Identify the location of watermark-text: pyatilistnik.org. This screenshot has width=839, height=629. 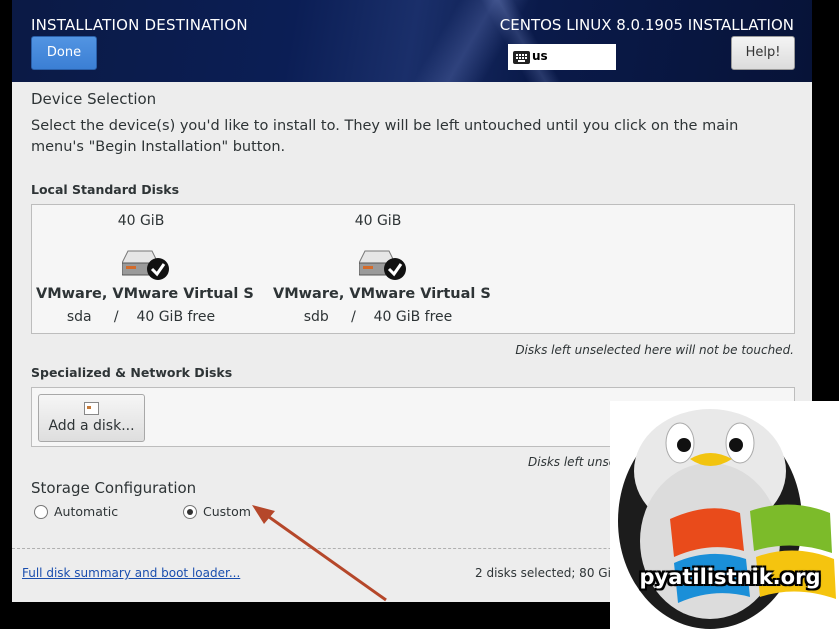
(730, 577).